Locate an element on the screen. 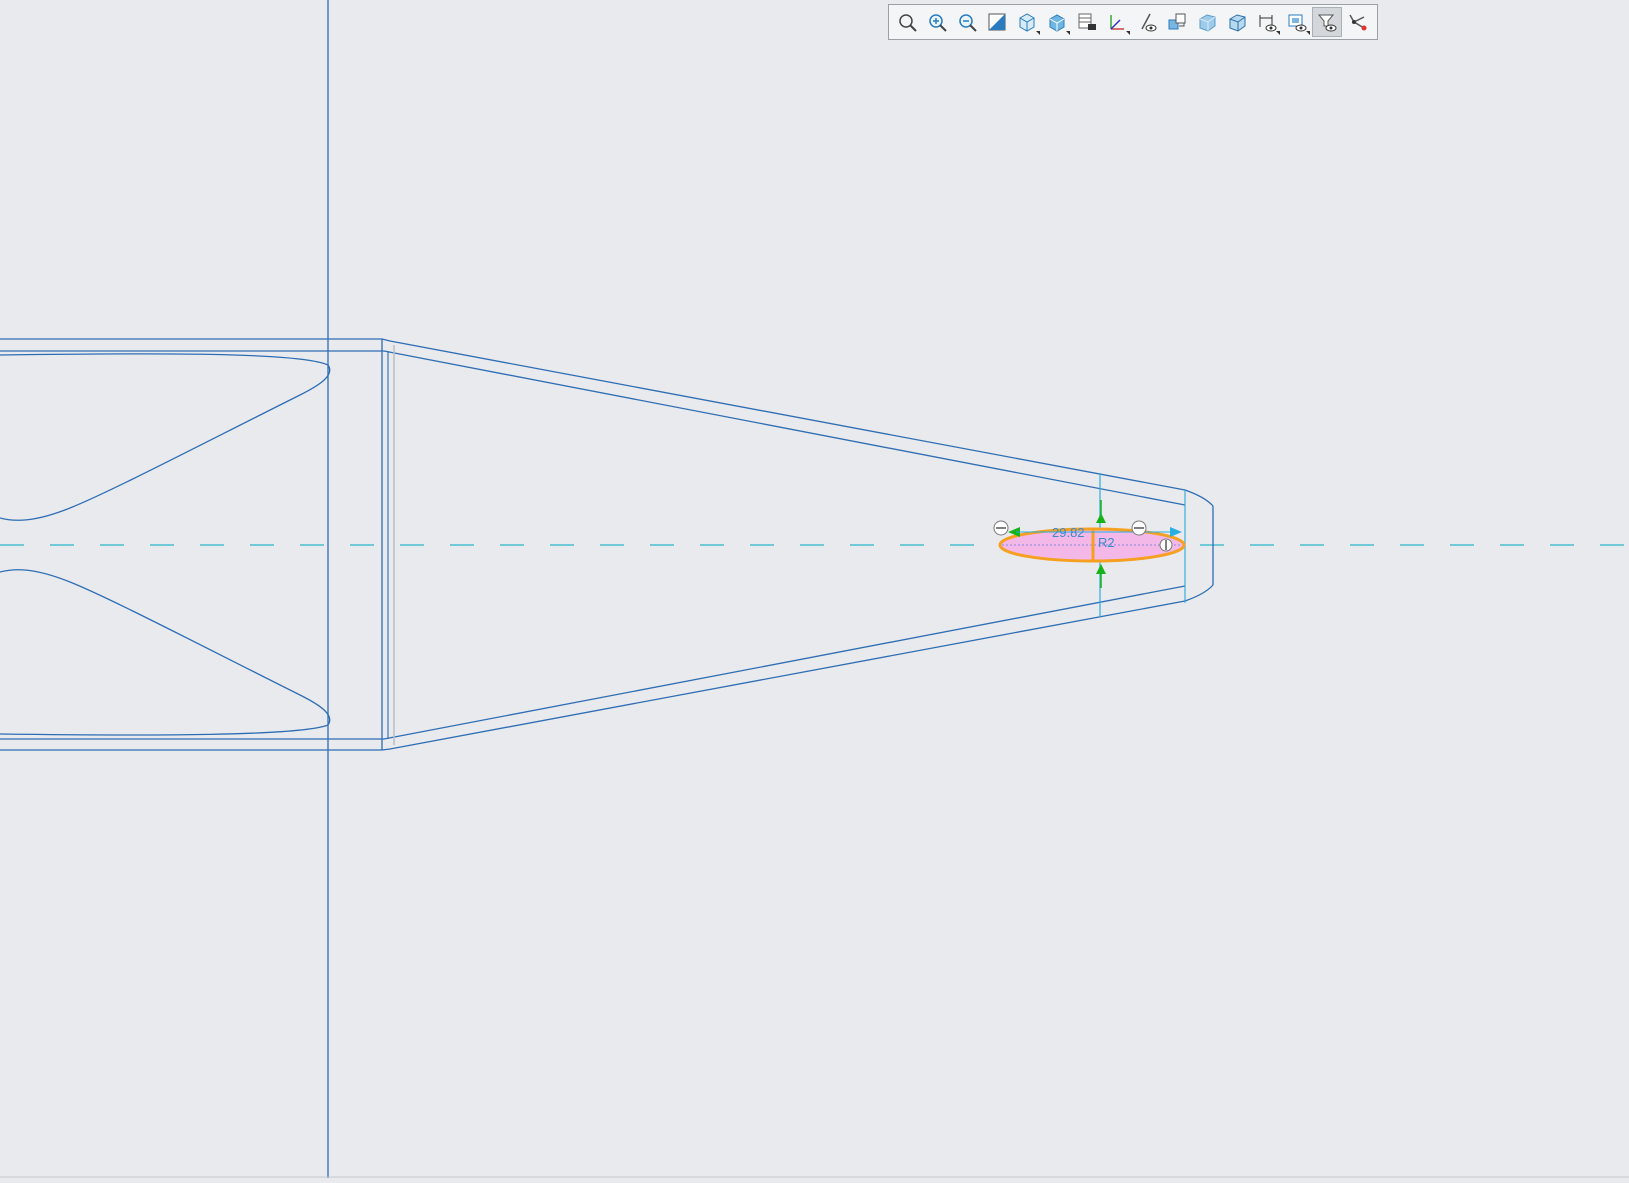 The width and height of the screenshot is (1629, 1183). view-orientation-button is located at coordinates (1027, 22).